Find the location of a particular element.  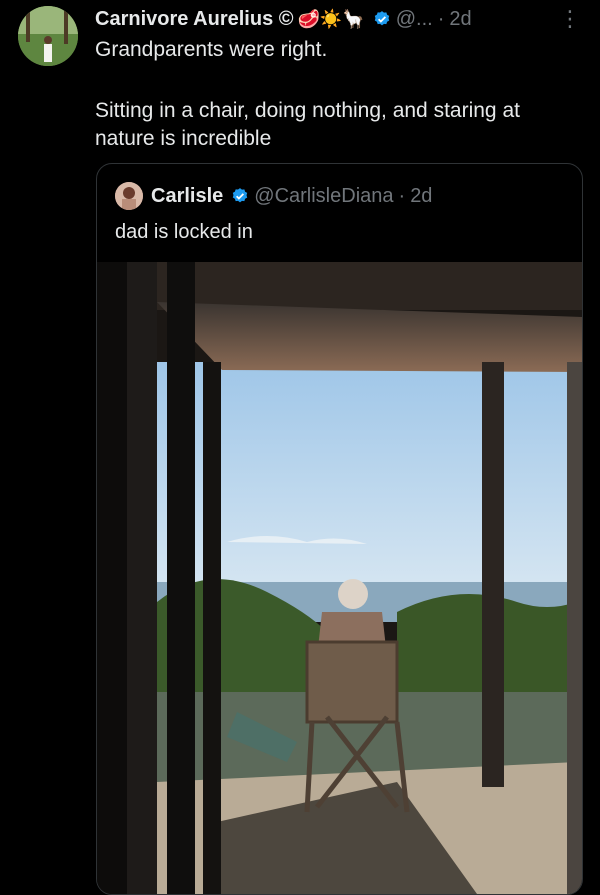

quote-text: dad is locked in is located at coordinates (184, 232).